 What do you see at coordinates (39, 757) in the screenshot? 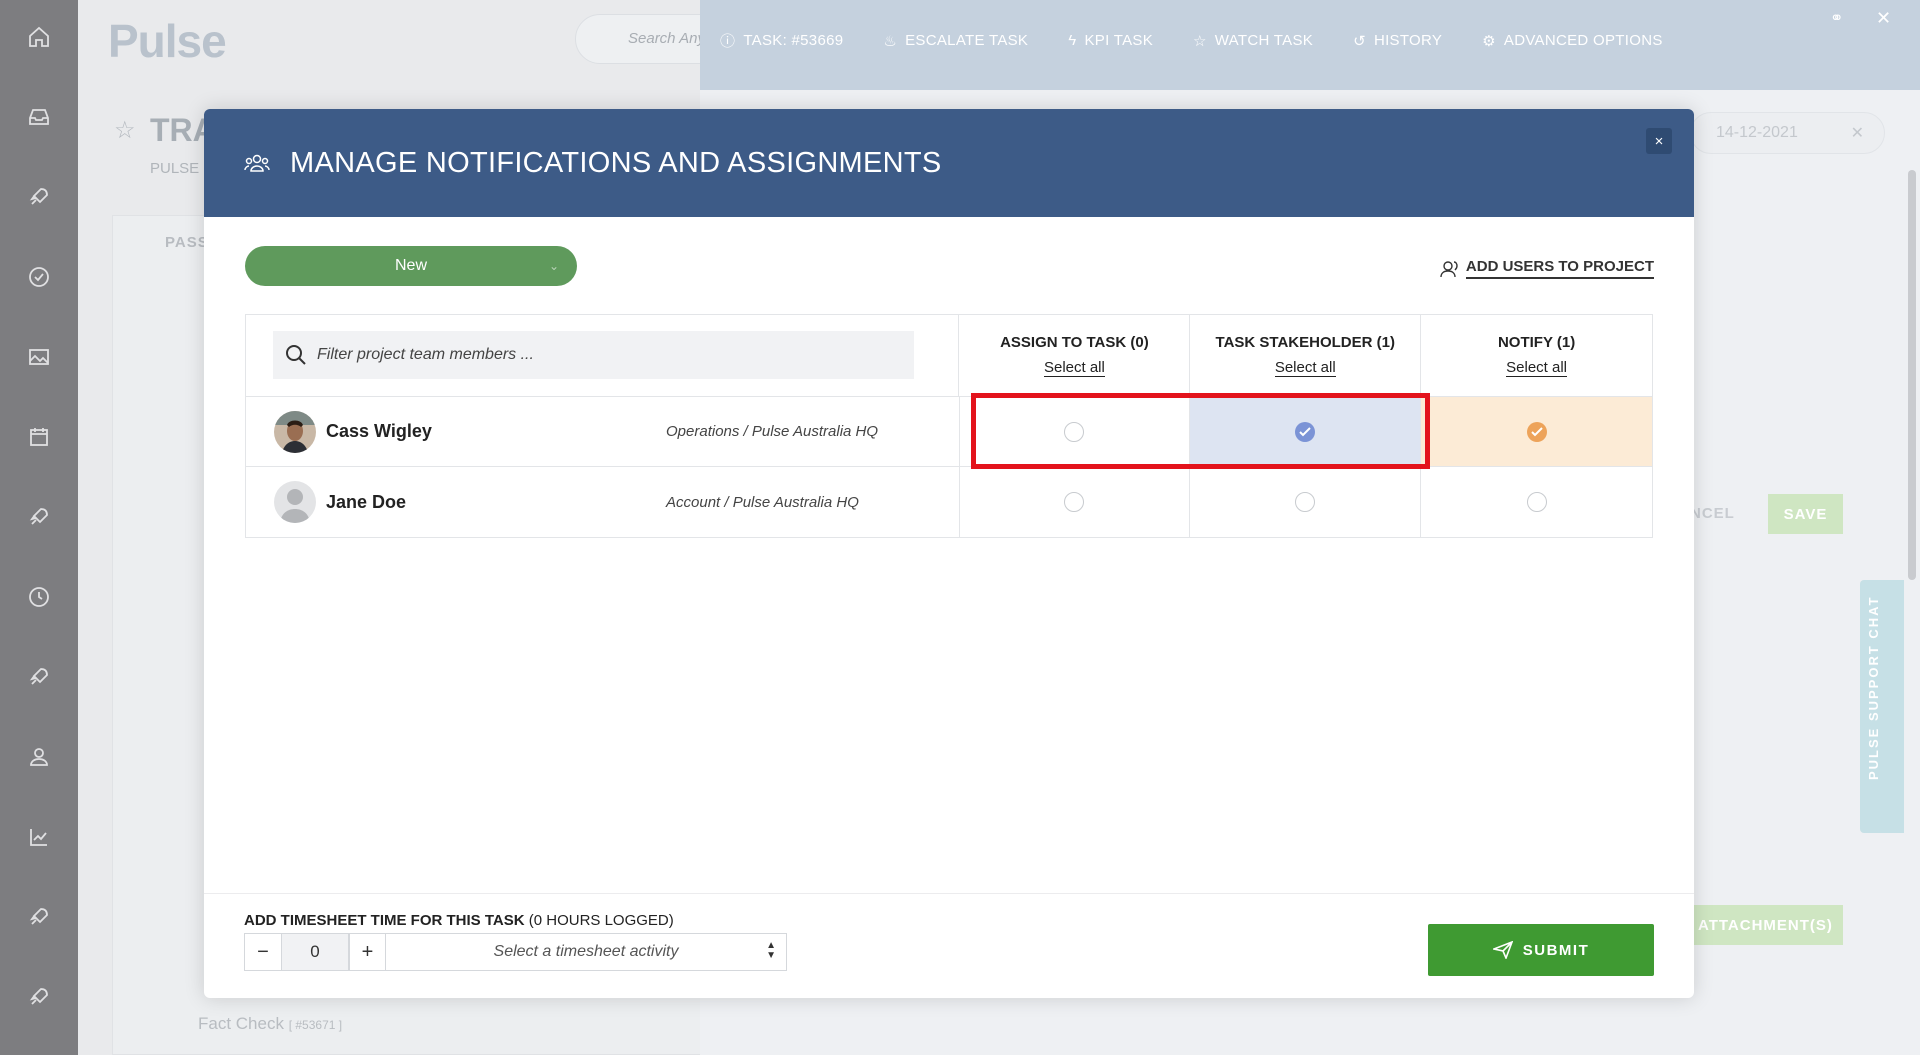
I see `user-icon` at bounding box center [39, 757].